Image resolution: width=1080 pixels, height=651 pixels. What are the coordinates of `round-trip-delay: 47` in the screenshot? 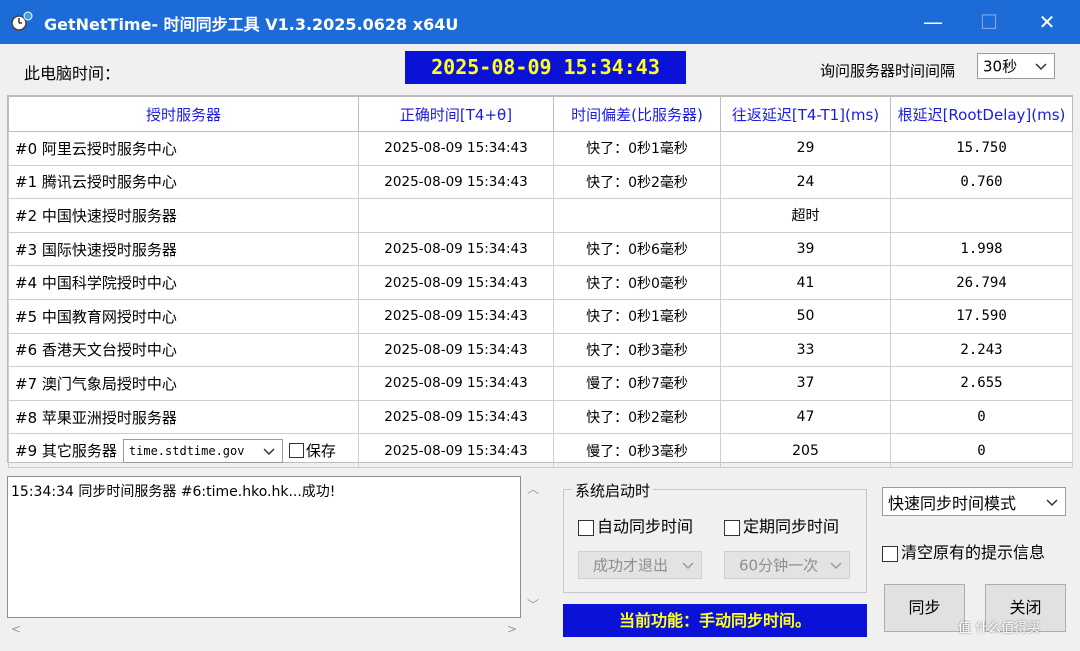 It's located at (805, 417).